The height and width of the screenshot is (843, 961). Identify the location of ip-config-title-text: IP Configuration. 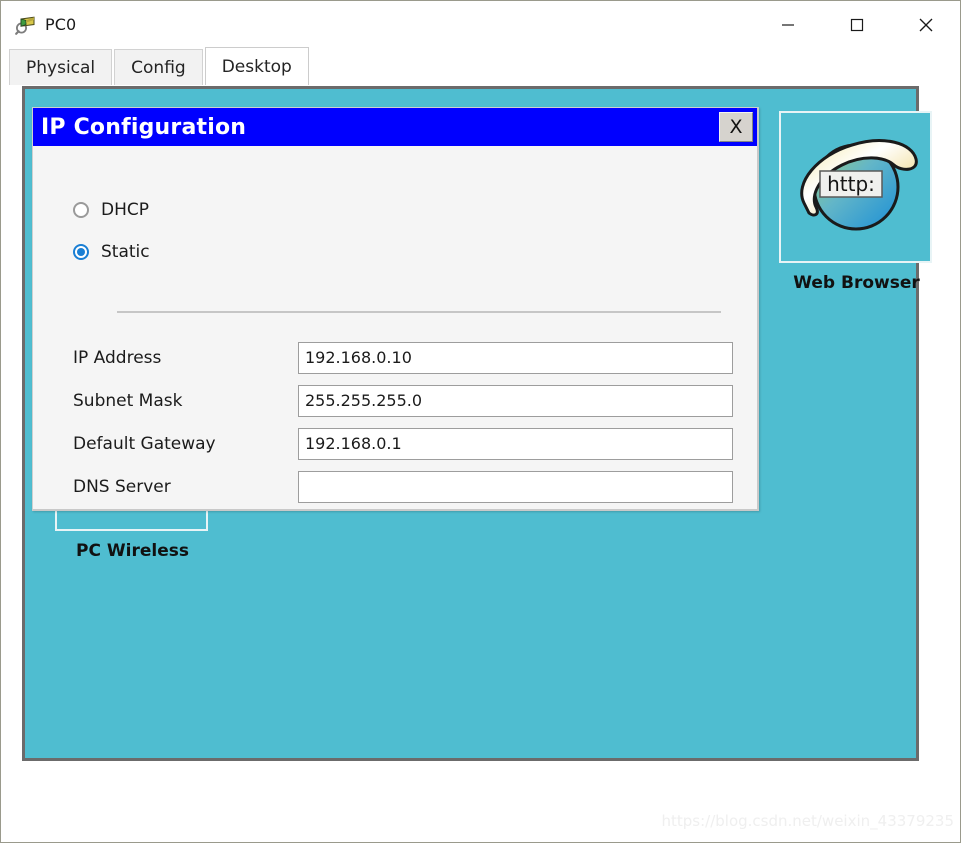
(144, 127).